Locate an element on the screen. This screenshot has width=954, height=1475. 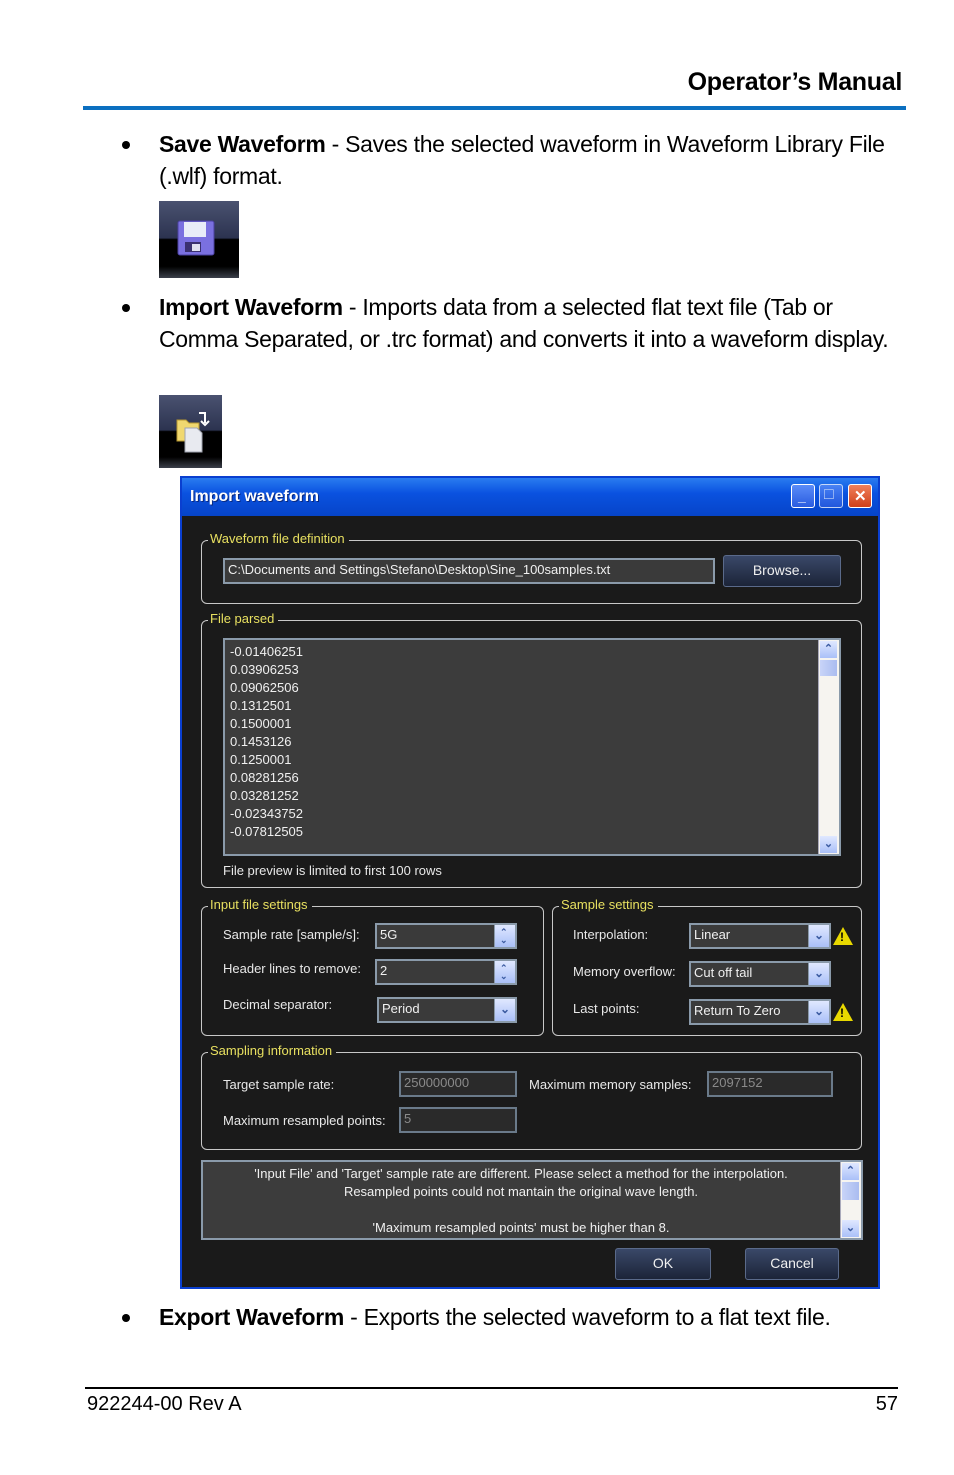
sample-rate-spinner: 5G ⌃ ⌄ is located at coordinates (446, 936).